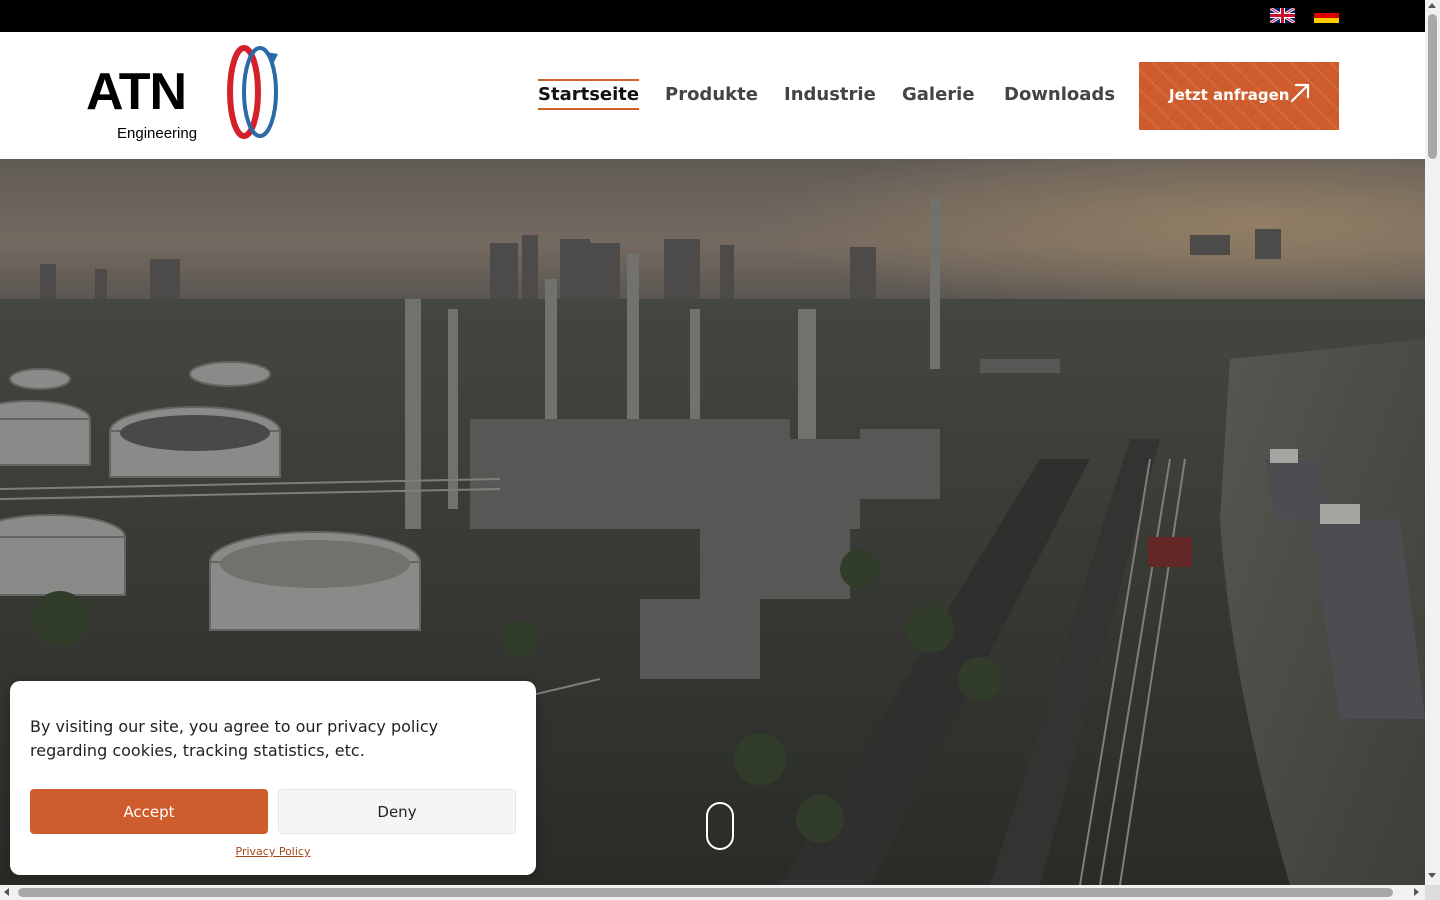 This screenshot has height=900, width=1440. I want to click on nav-item-downloads: Downloads, so click(1059, 95).